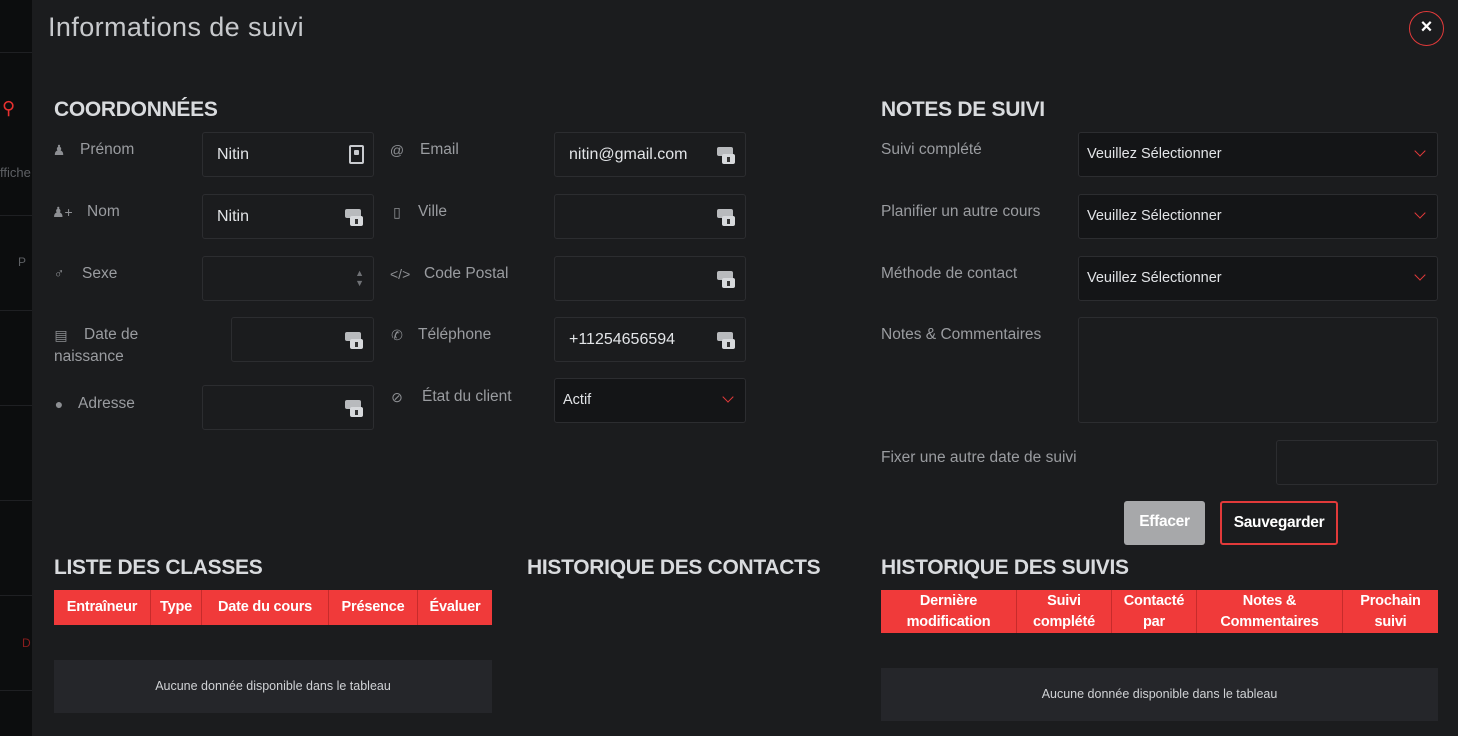  Describe the element at coordinates (467, 396) in the screenshot. I see `label-etat-client: État du client` at that location.